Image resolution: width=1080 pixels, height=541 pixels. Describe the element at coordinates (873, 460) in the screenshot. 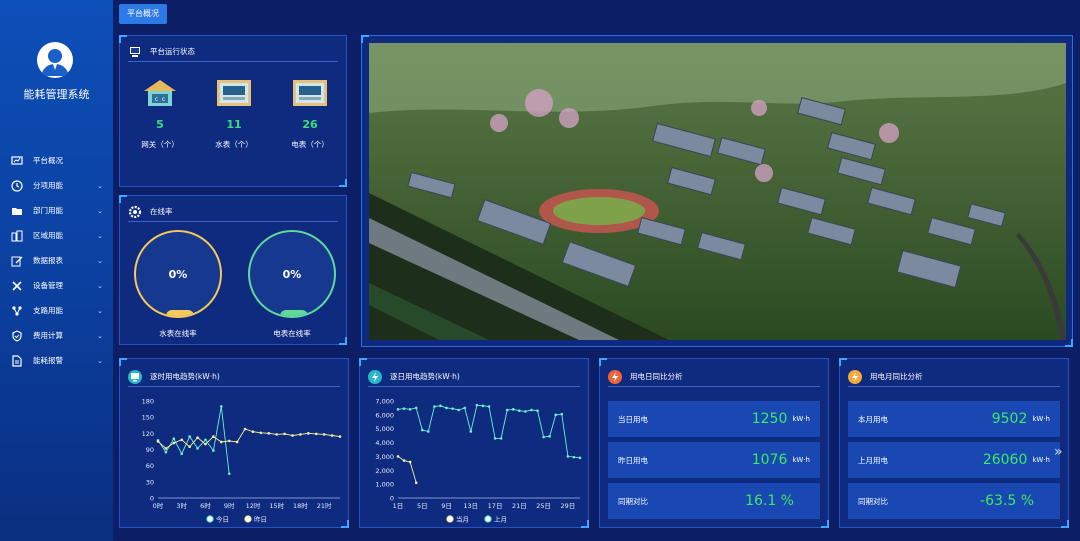

I see `last-month-label: 上月用电` at that location.